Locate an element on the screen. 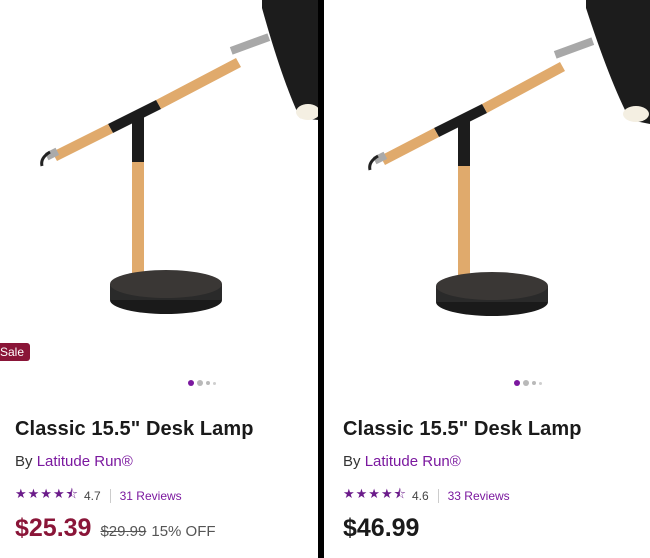 The height and width of the screenshot is (558, 650). rating-row: ★★★★⯪ 4.7 31 Reviews is located at coordinates (98, 496).